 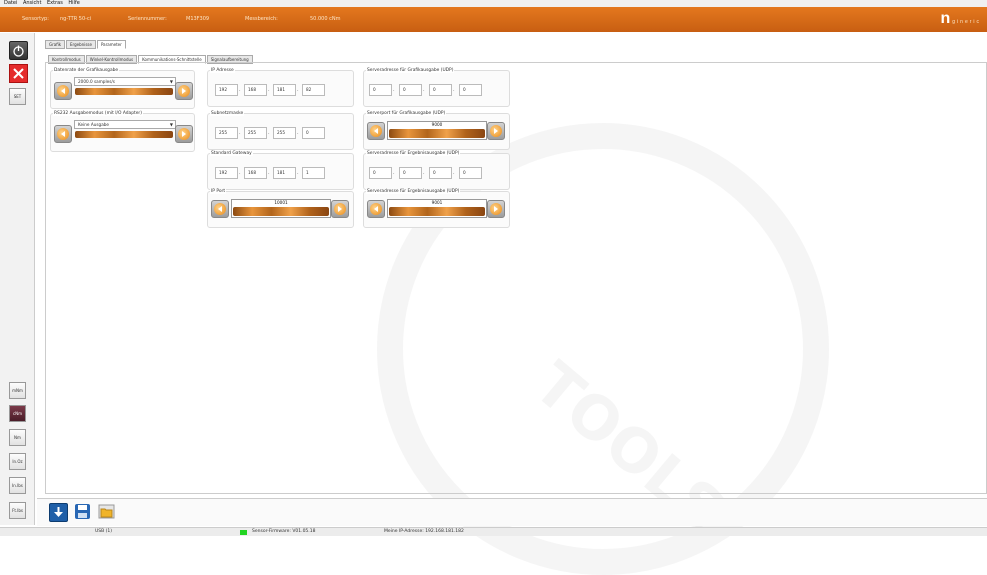 What do you see at coordinates (960, 18) in the screenshot?
I see `brand-logo: ngineric` at bounding box center [960, 18].